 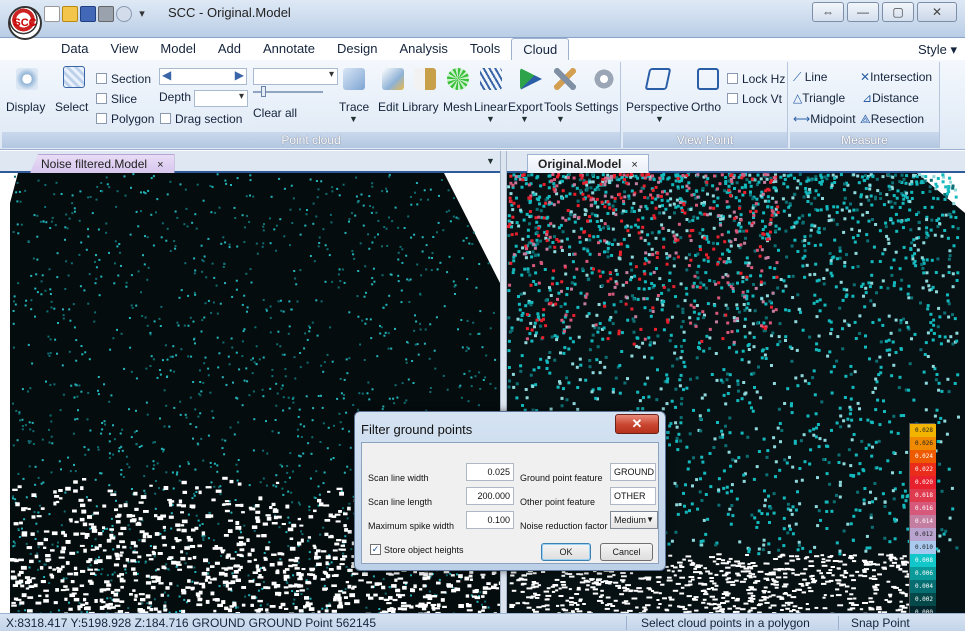 I want to click on tab-analysis: Analysis, so click(x=424, y=49).